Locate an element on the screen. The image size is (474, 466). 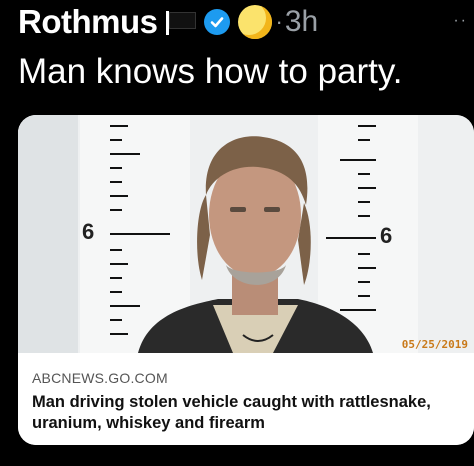
photo-date-stamp: 05/25/2019 is located at coordinates (434, 344).